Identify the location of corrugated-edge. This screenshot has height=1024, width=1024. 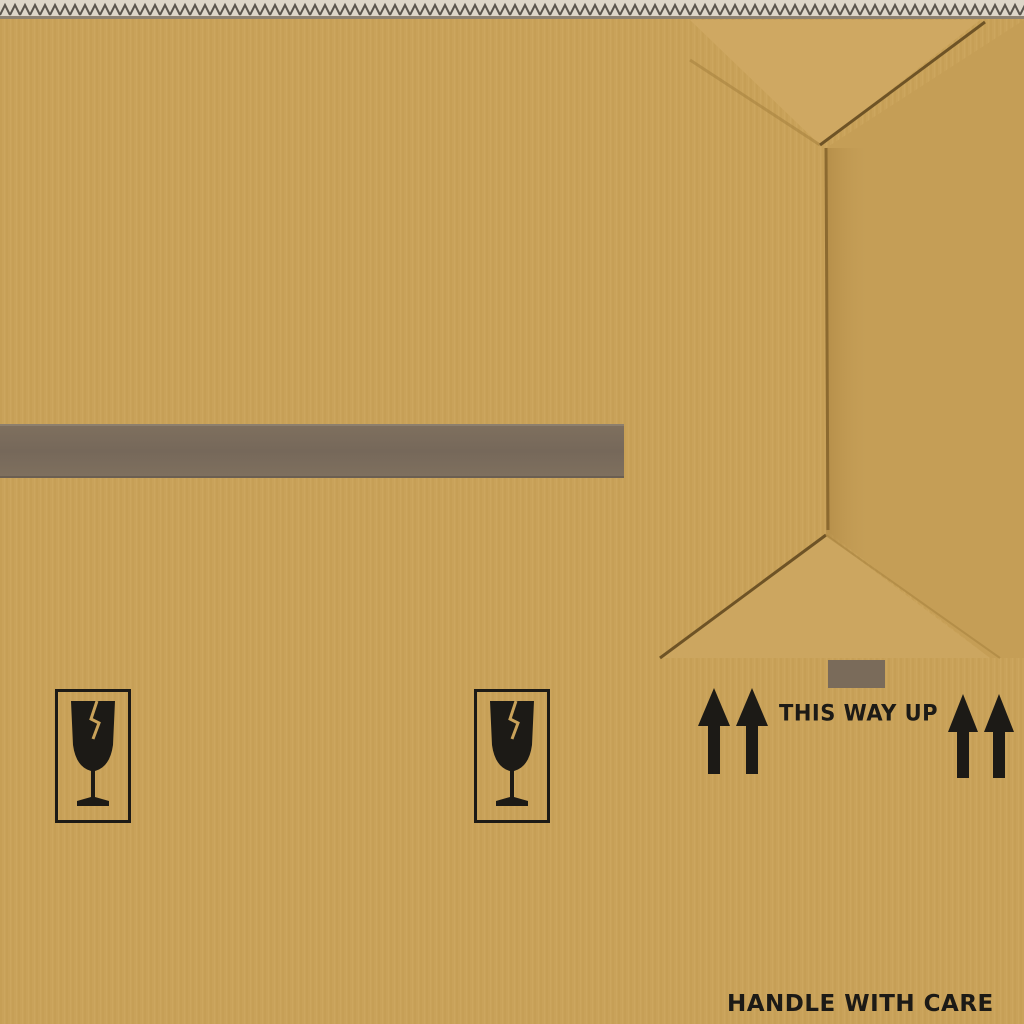
(512, 9).